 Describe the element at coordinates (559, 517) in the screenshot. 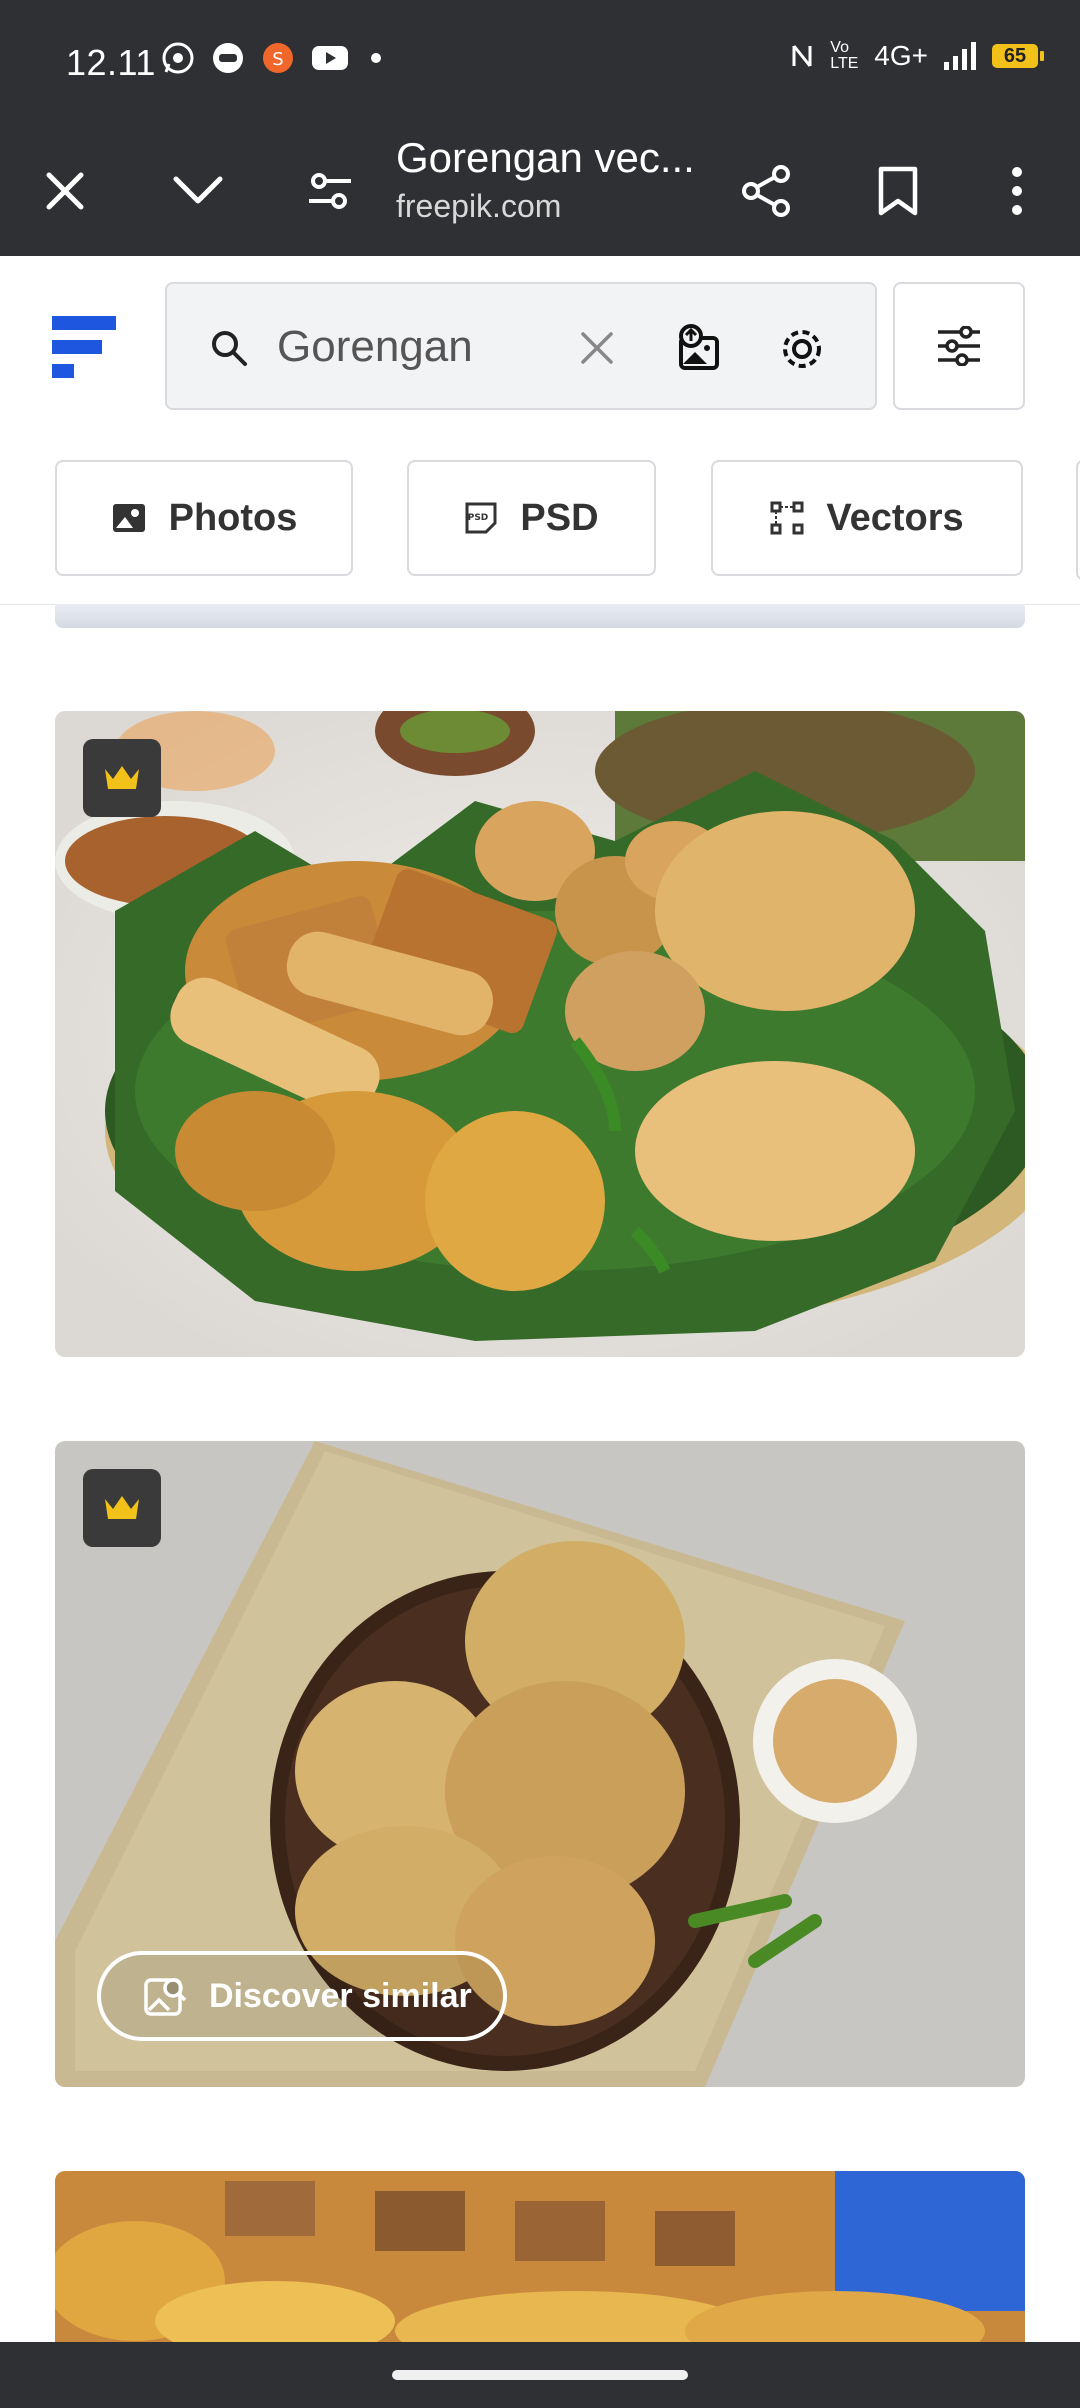

I see `filter-chip-label: PSD` at that location.